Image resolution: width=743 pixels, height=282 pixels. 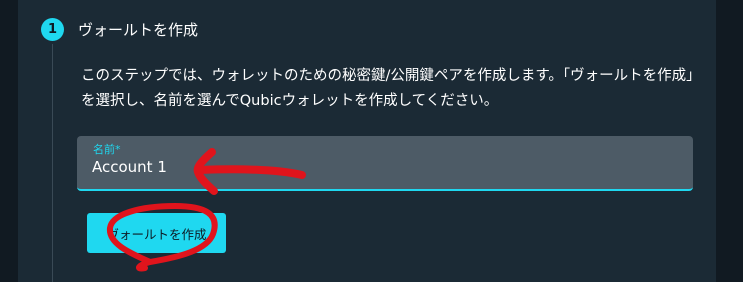 What do you see at coordinates (138, 30) in the screenshot?
I see `step-title: ヴォールトを作成` at bounding box center [138, 30].